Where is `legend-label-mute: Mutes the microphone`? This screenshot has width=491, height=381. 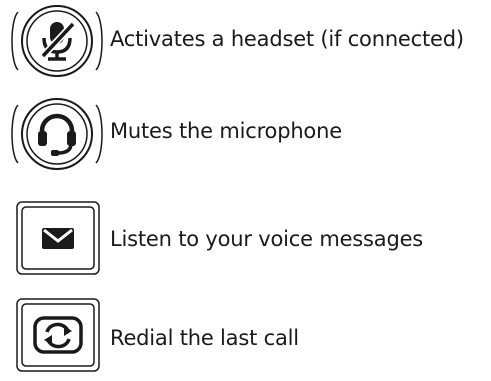
legend-label-mute: Mutes the microphone is located at coordinates (226, 131).